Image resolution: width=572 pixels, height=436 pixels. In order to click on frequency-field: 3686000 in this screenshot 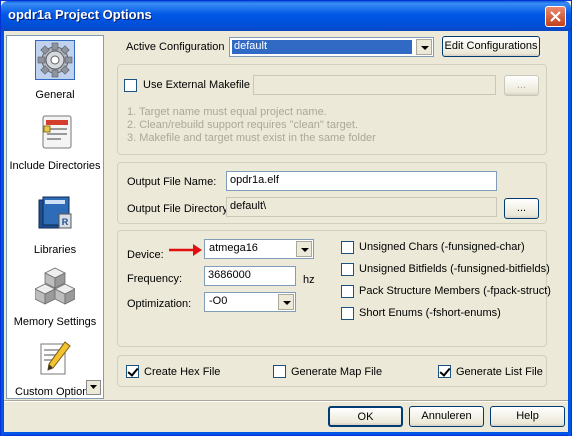, I will do `click(250, 276)`.